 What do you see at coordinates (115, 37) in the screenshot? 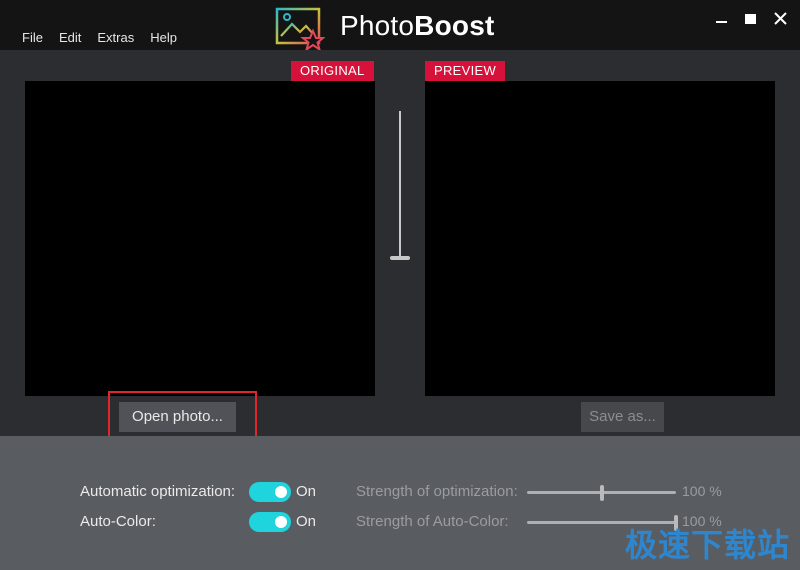
I see `menu-extras: Extras` at bounding box center [115, 37].